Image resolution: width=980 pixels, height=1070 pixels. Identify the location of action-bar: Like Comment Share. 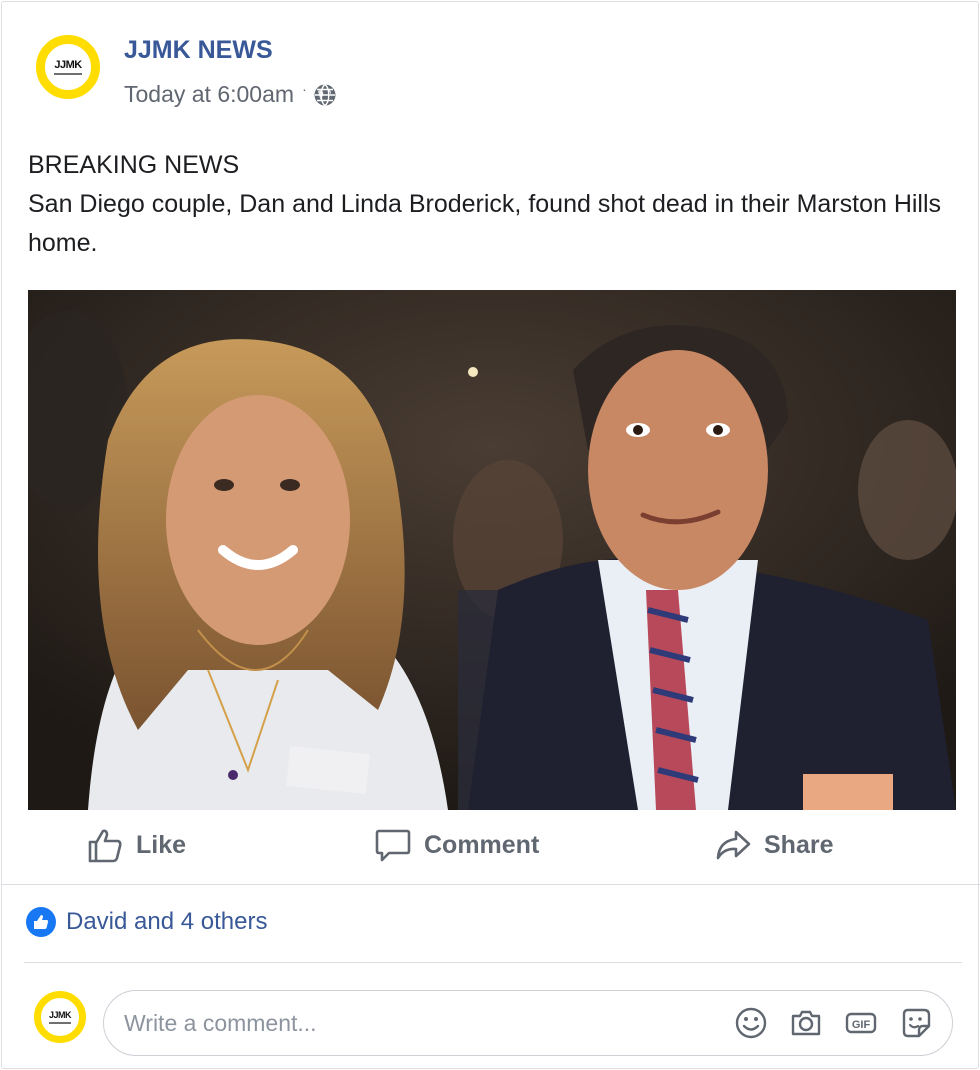
(491, 845).